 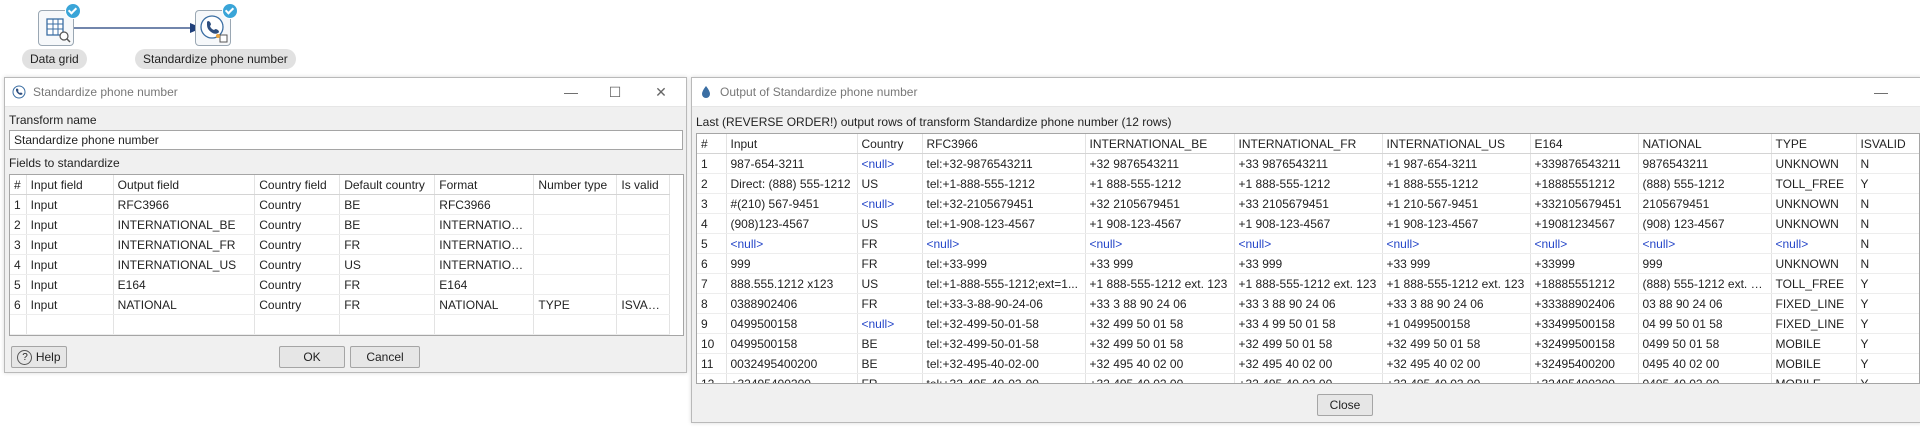 What do you see at coordinates (1705, 343) in the screenshot?
I see `output-cell: 0499 50 01 58` at bounding box center [1705, 343].